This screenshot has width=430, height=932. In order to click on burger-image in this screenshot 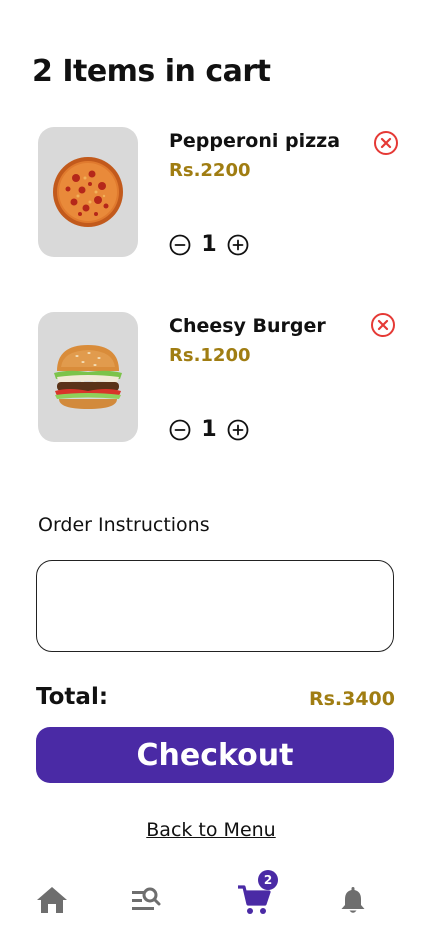, I will do `click(88, 377)`.